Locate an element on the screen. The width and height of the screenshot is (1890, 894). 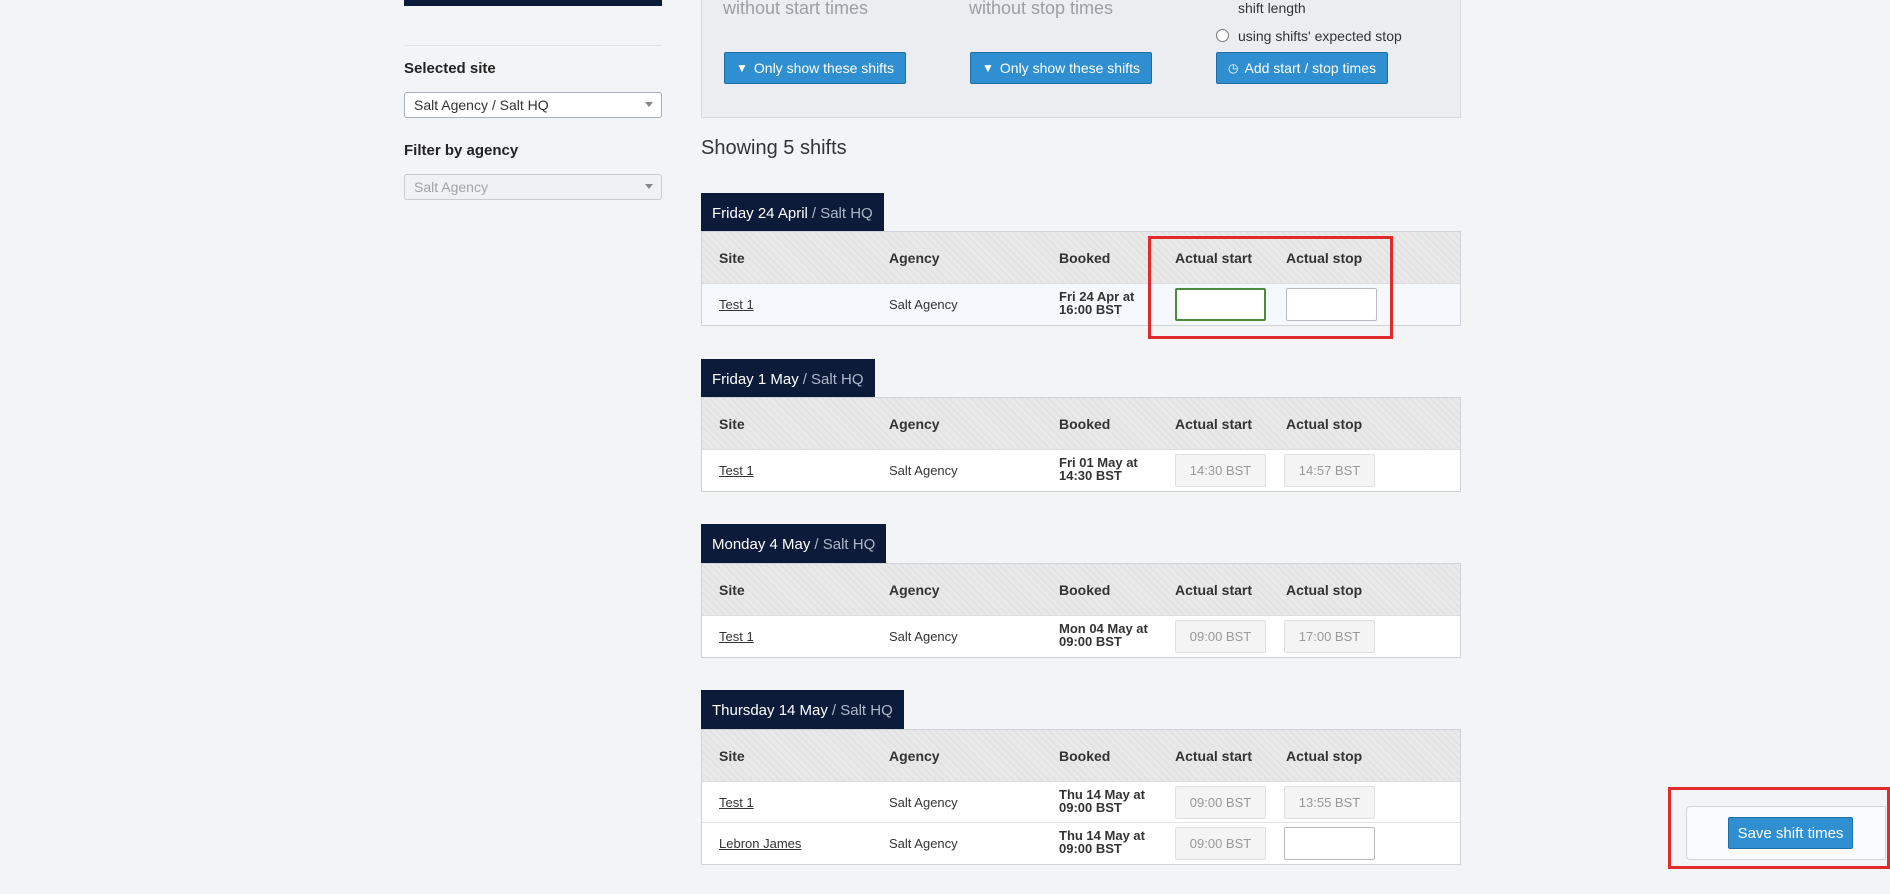
booked-cell: Fri 01 May at 14:30 BST is located at coordinates (1098, 469).